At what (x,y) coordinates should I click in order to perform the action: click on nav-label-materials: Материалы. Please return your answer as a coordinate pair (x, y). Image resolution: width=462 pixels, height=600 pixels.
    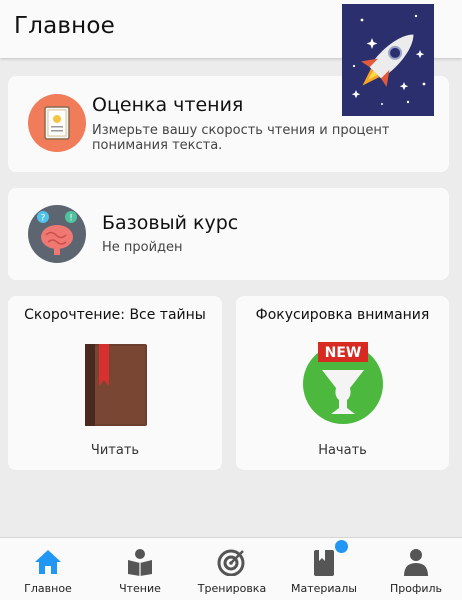
    Looking at the image, I should click on (324, 588).